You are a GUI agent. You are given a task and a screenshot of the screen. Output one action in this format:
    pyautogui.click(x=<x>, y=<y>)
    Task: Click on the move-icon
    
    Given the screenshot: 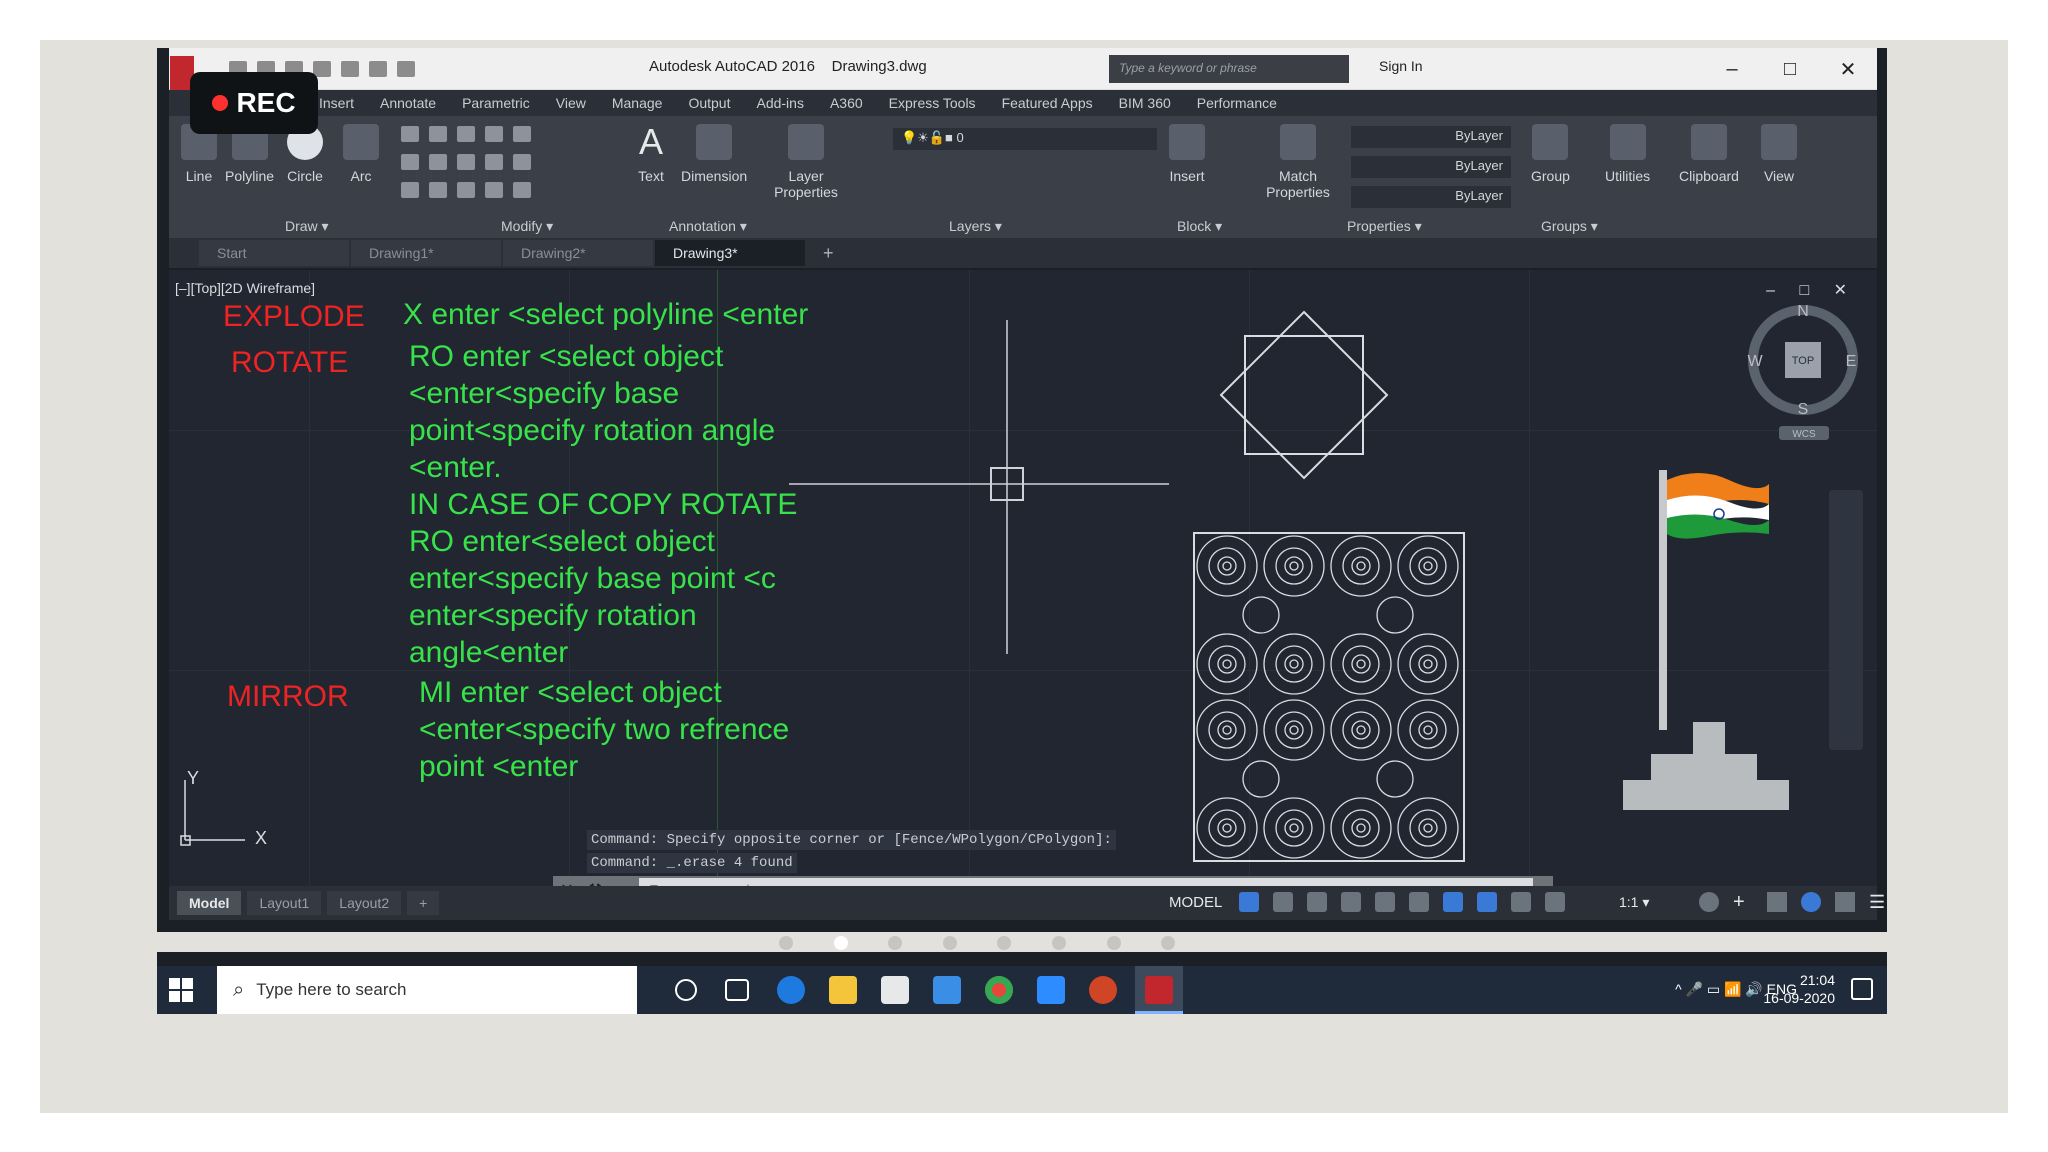 What is the action you would take?
    pyautogui.click(x=410, y=134)
    